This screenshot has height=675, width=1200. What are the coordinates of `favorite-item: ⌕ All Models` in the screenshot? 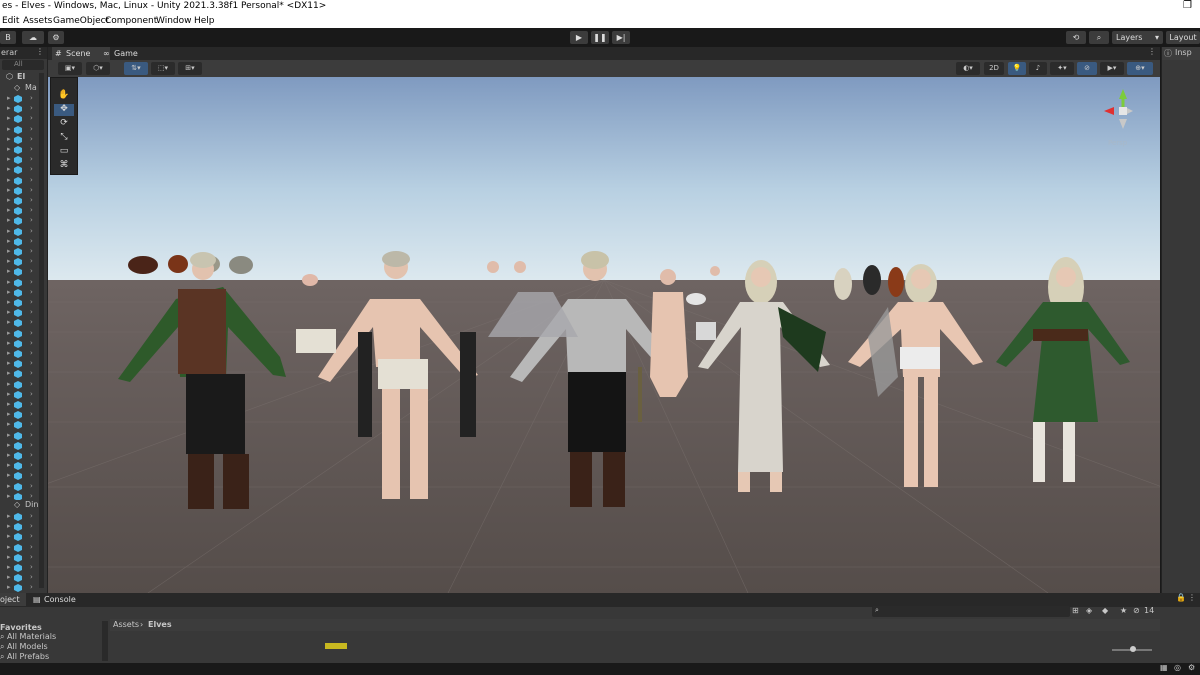 It's located at (24, 647).